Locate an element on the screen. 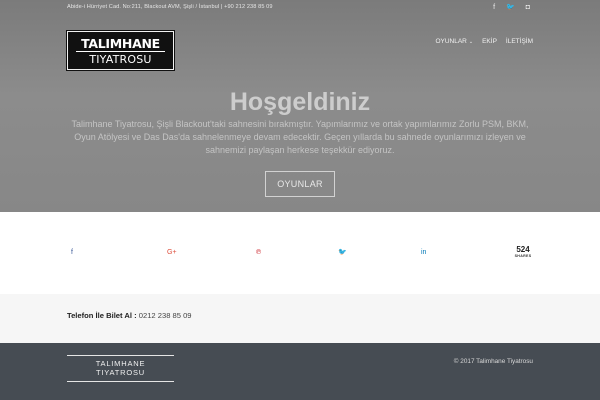 This screenshot has width=600, height=400. footer-logo-text-bottom: TIYATROSU is located at coordinates (120, 372).